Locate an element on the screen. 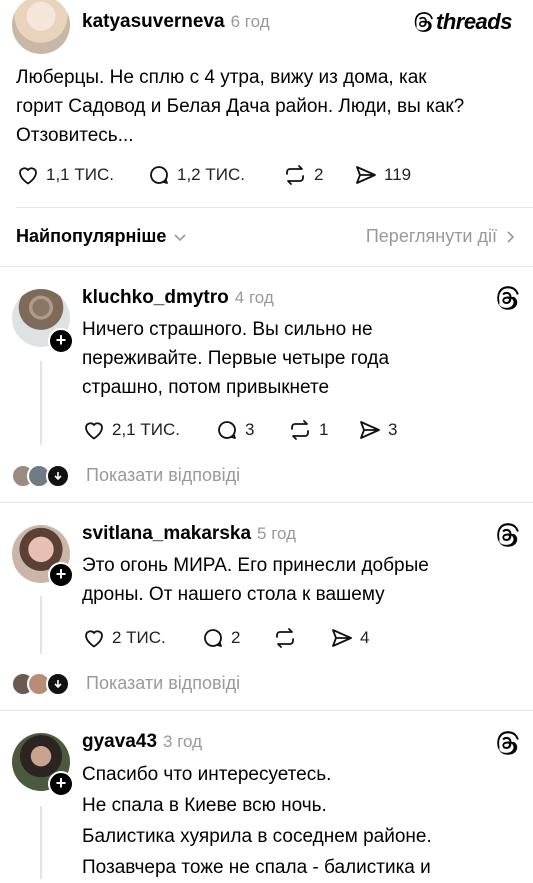  reply-time: 3 год is located at coordinates (183, 741).